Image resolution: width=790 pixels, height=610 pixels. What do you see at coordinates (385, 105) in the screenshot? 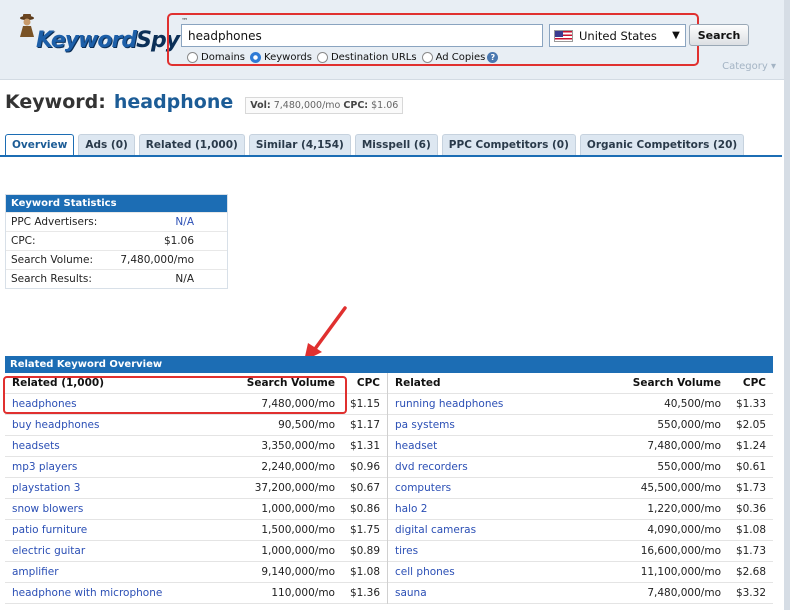
I see `cpc-value: $1.06` at bounding box center [385, 105].